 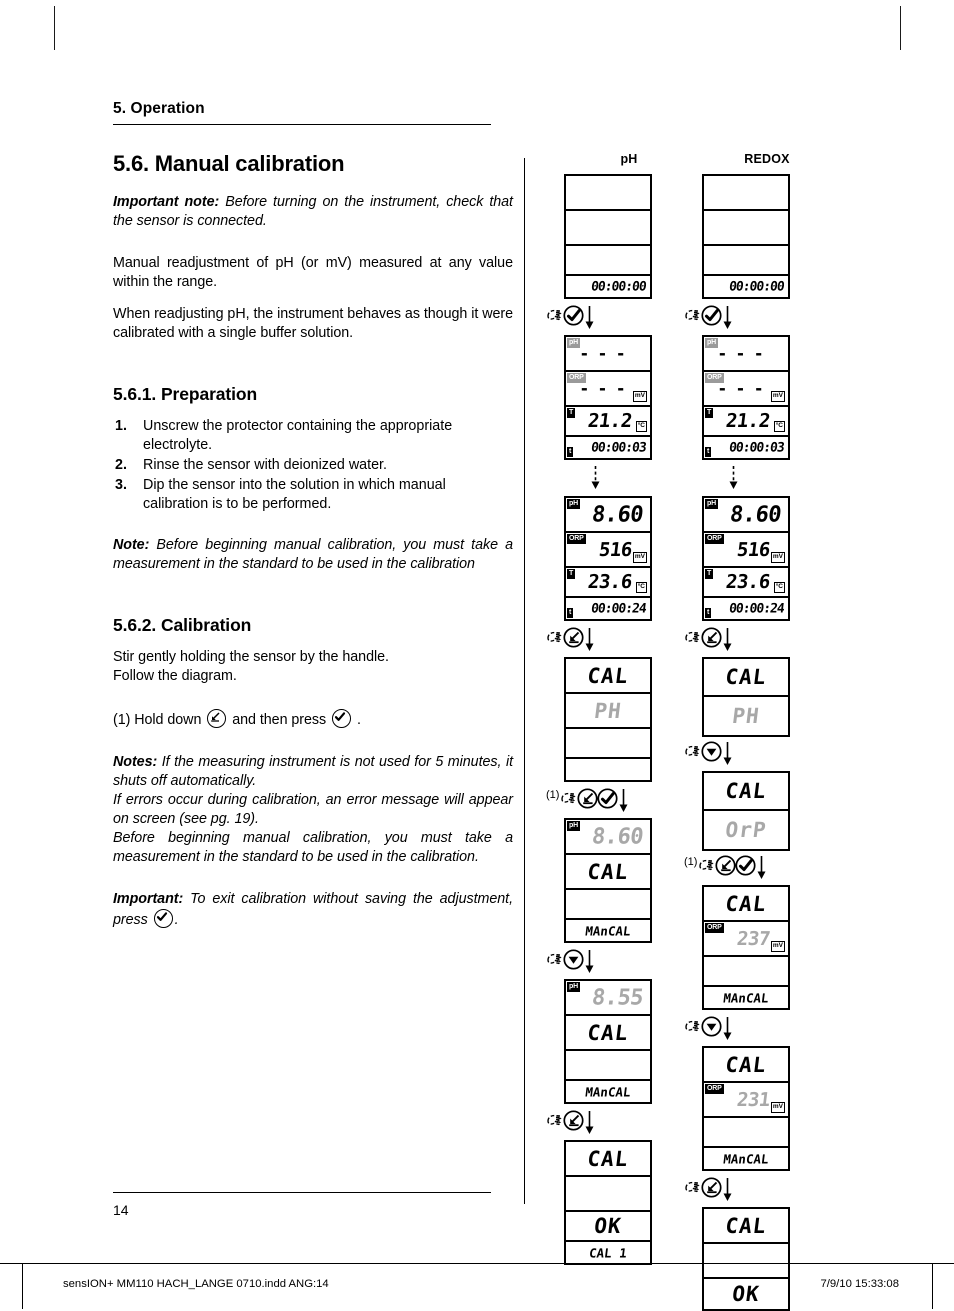 What do you see at coordinates (932, 1286) in the screenshot?
I see `footer-bar-right` at bounding box center [932, 1286].